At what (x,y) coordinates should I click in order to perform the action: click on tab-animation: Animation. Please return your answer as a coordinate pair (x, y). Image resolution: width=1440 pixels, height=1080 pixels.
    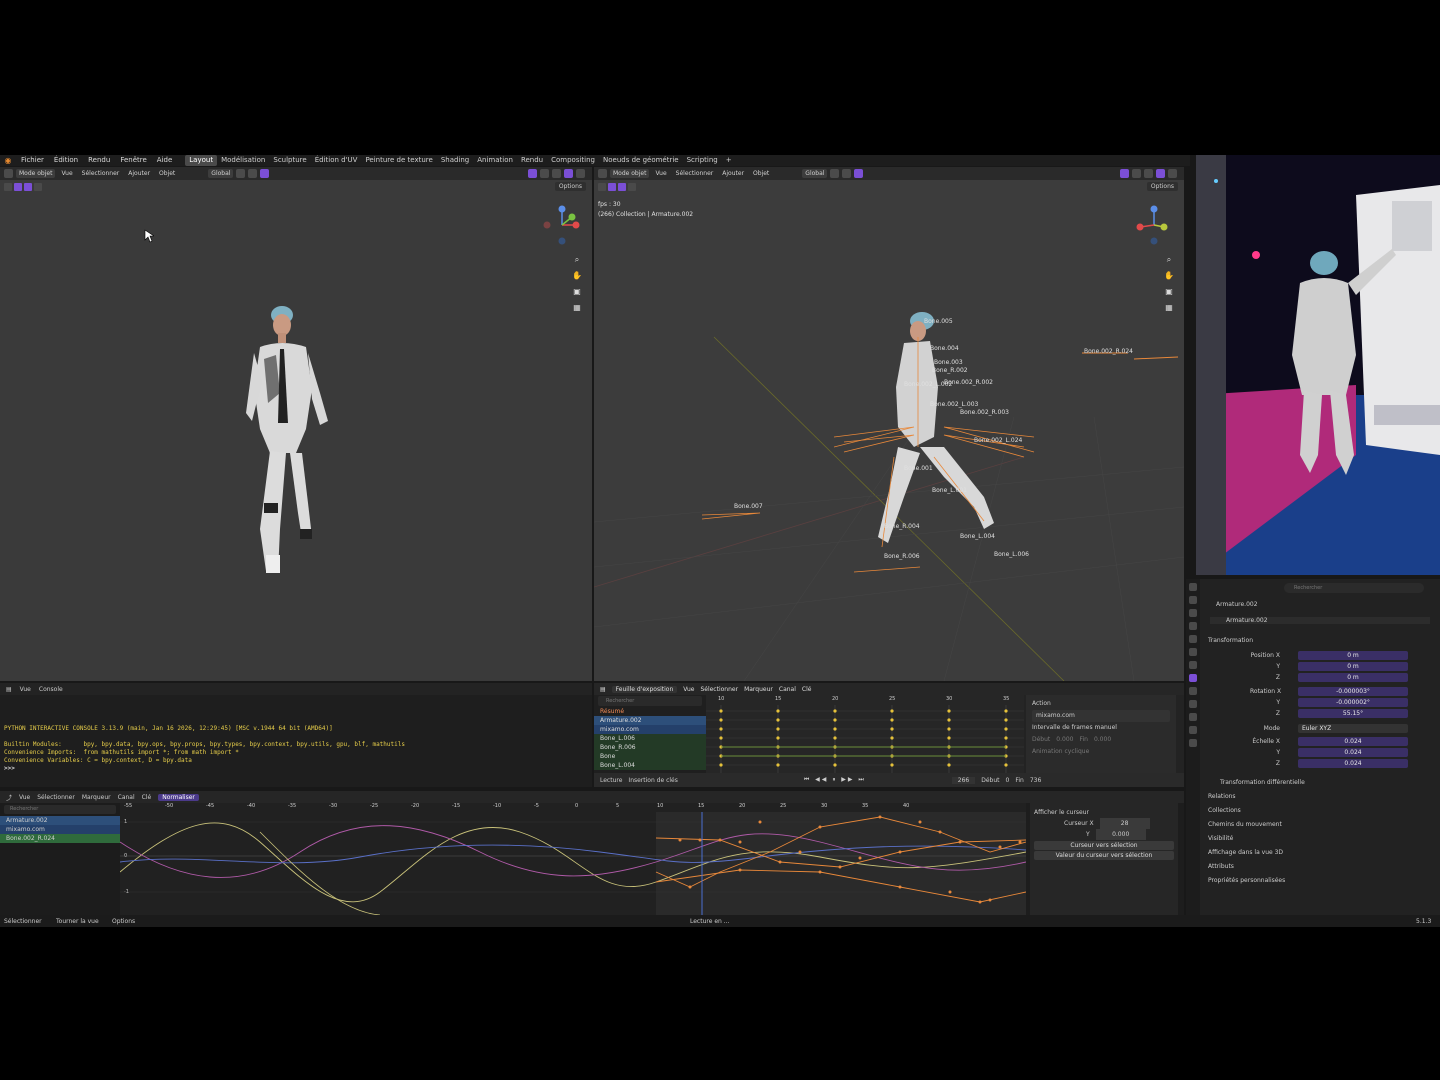
    Looking at the image, I should click on (495, 160).